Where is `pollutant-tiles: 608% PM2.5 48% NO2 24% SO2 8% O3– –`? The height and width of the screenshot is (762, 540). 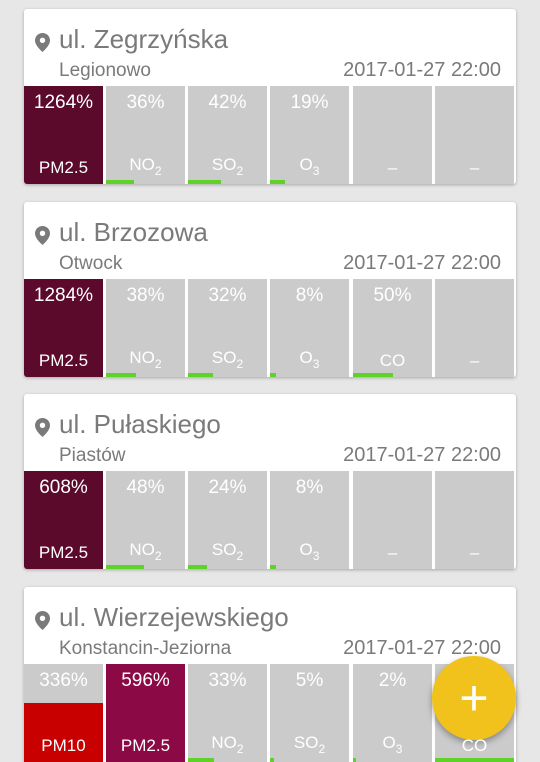 pollutant-tiles: 608% PM2.5 48% NO2 24% SO2 8% O3– – is located at coordinates (270, 520).